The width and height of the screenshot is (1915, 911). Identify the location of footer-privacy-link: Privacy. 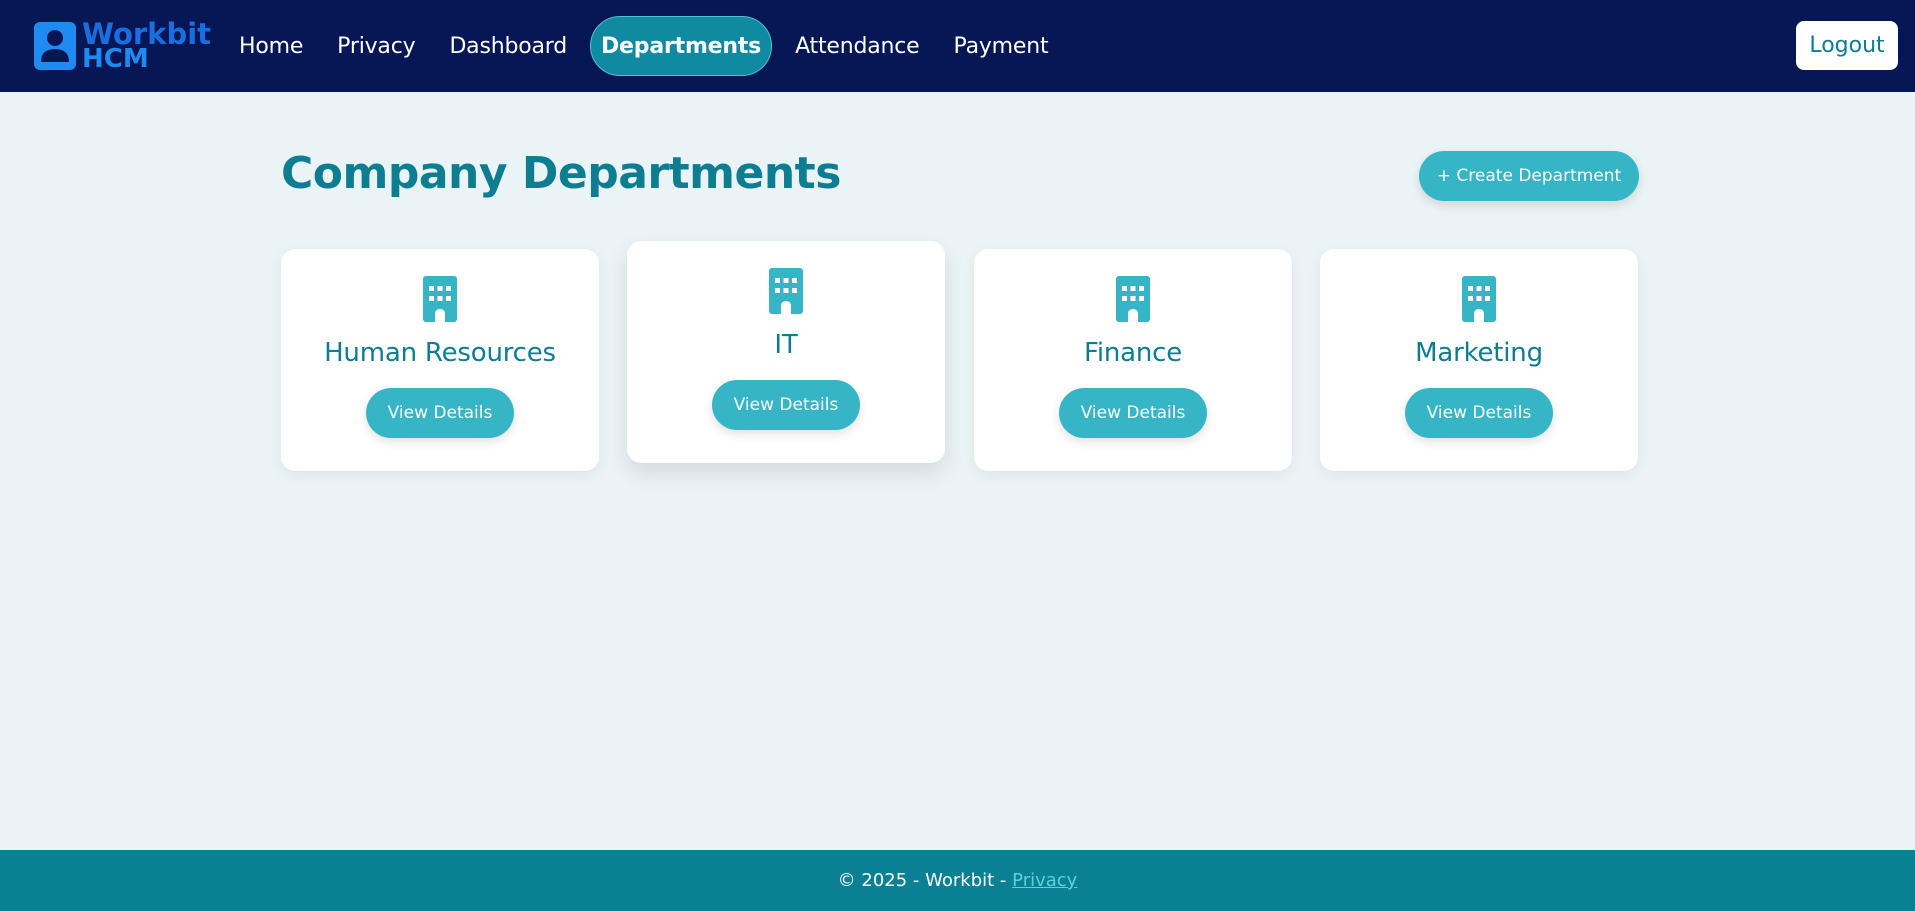
(1044, 880).